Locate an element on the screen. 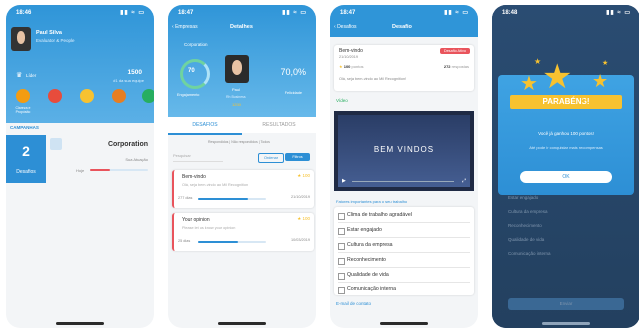 Image resolution: width=639 pixels, height=328 pixels. card-description: Olá, seja bem-vindo ao Mil Recognition is located at coordinates (215, 185).